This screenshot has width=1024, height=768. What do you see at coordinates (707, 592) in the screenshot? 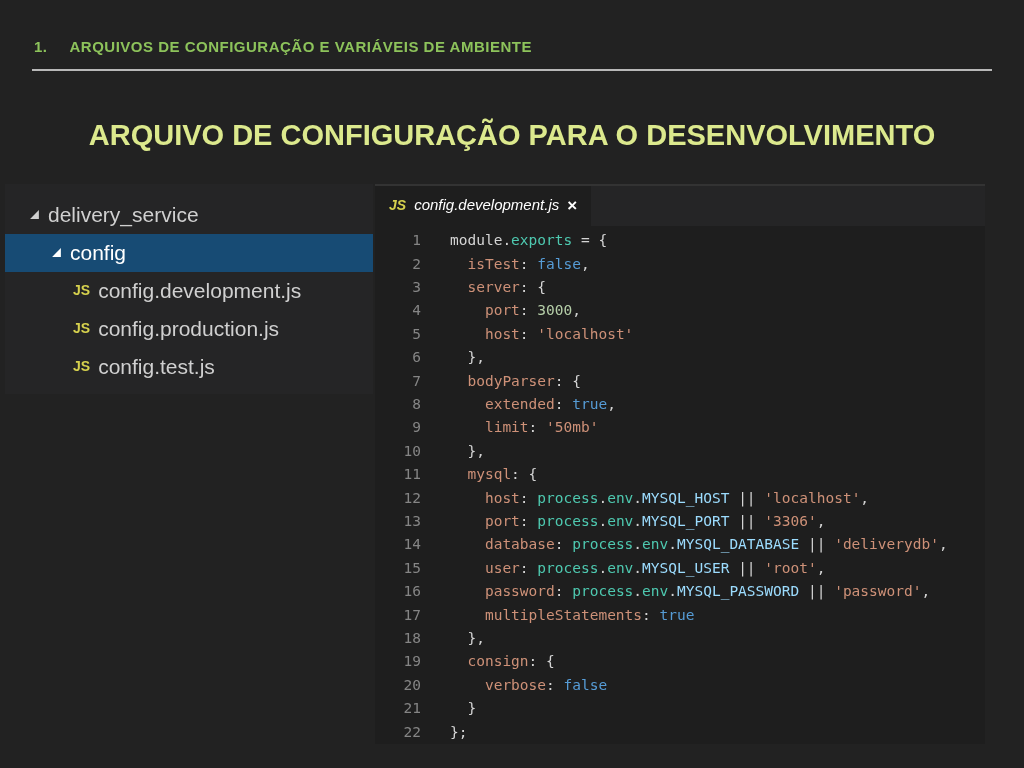
I see `code-line: password: process.env.MYSQL_PASSWORD || 'password',` at bounding box center [707, 592].